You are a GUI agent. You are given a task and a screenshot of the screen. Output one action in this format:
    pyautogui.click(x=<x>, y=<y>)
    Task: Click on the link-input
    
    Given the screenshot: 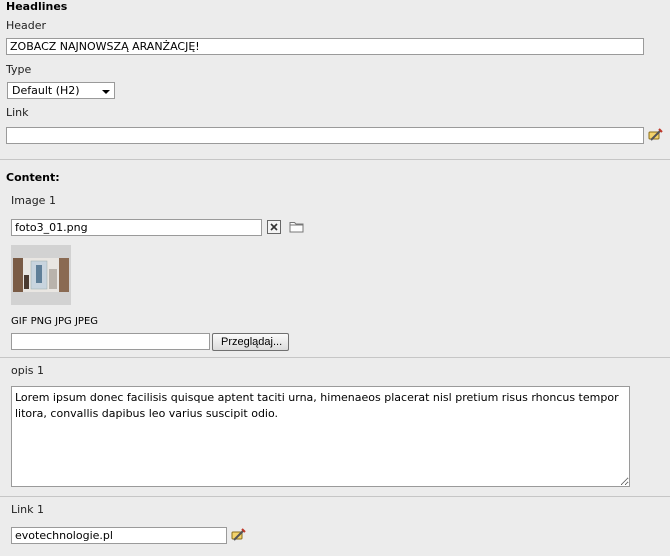 What is the action you would take?
    pyautogui.click(x=325, y=135)
    